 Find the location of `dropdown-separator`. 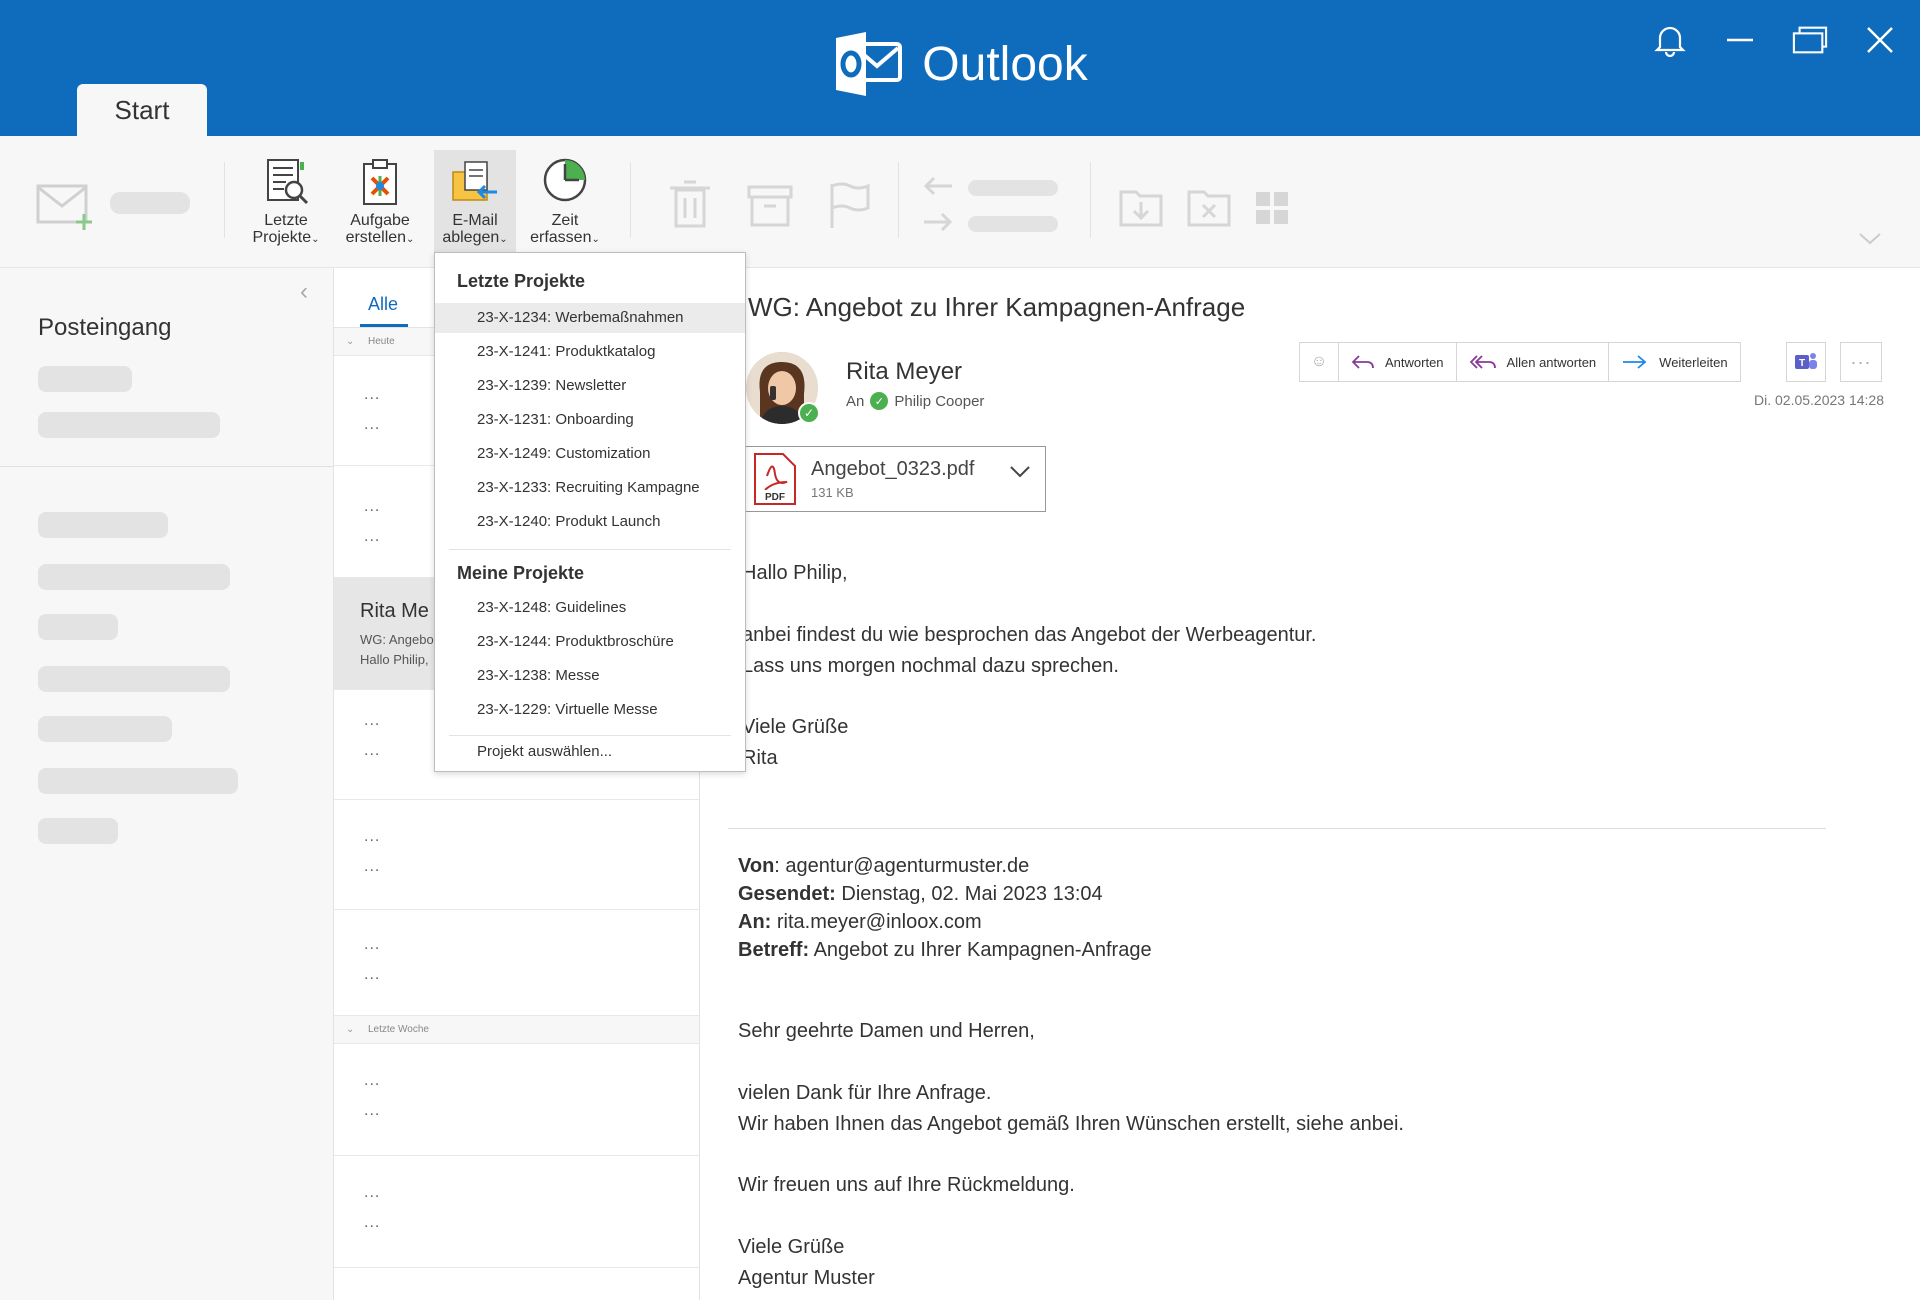

dropdown-separator is located at coordinates (590, 549).